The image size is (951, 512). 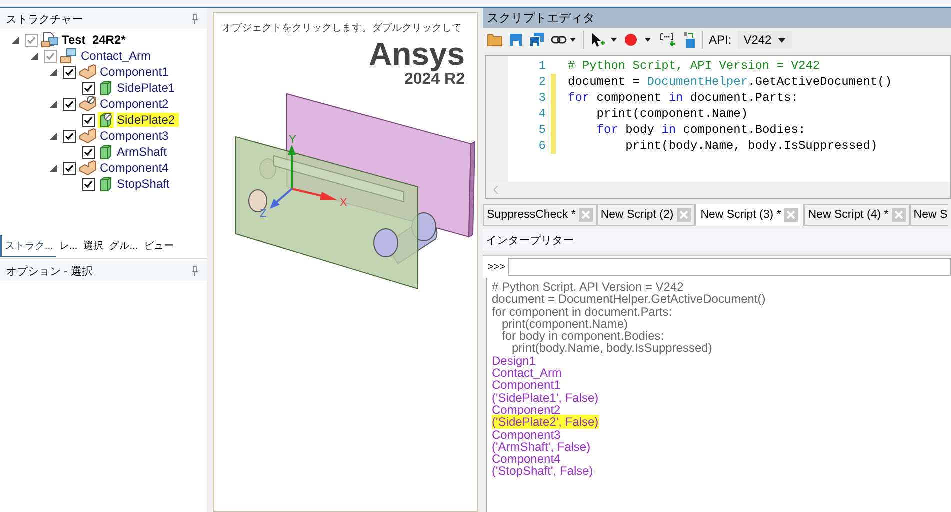 I want to click on code-line: print(body.Name, body.IsSuppressed), so click(x=751, y=146).